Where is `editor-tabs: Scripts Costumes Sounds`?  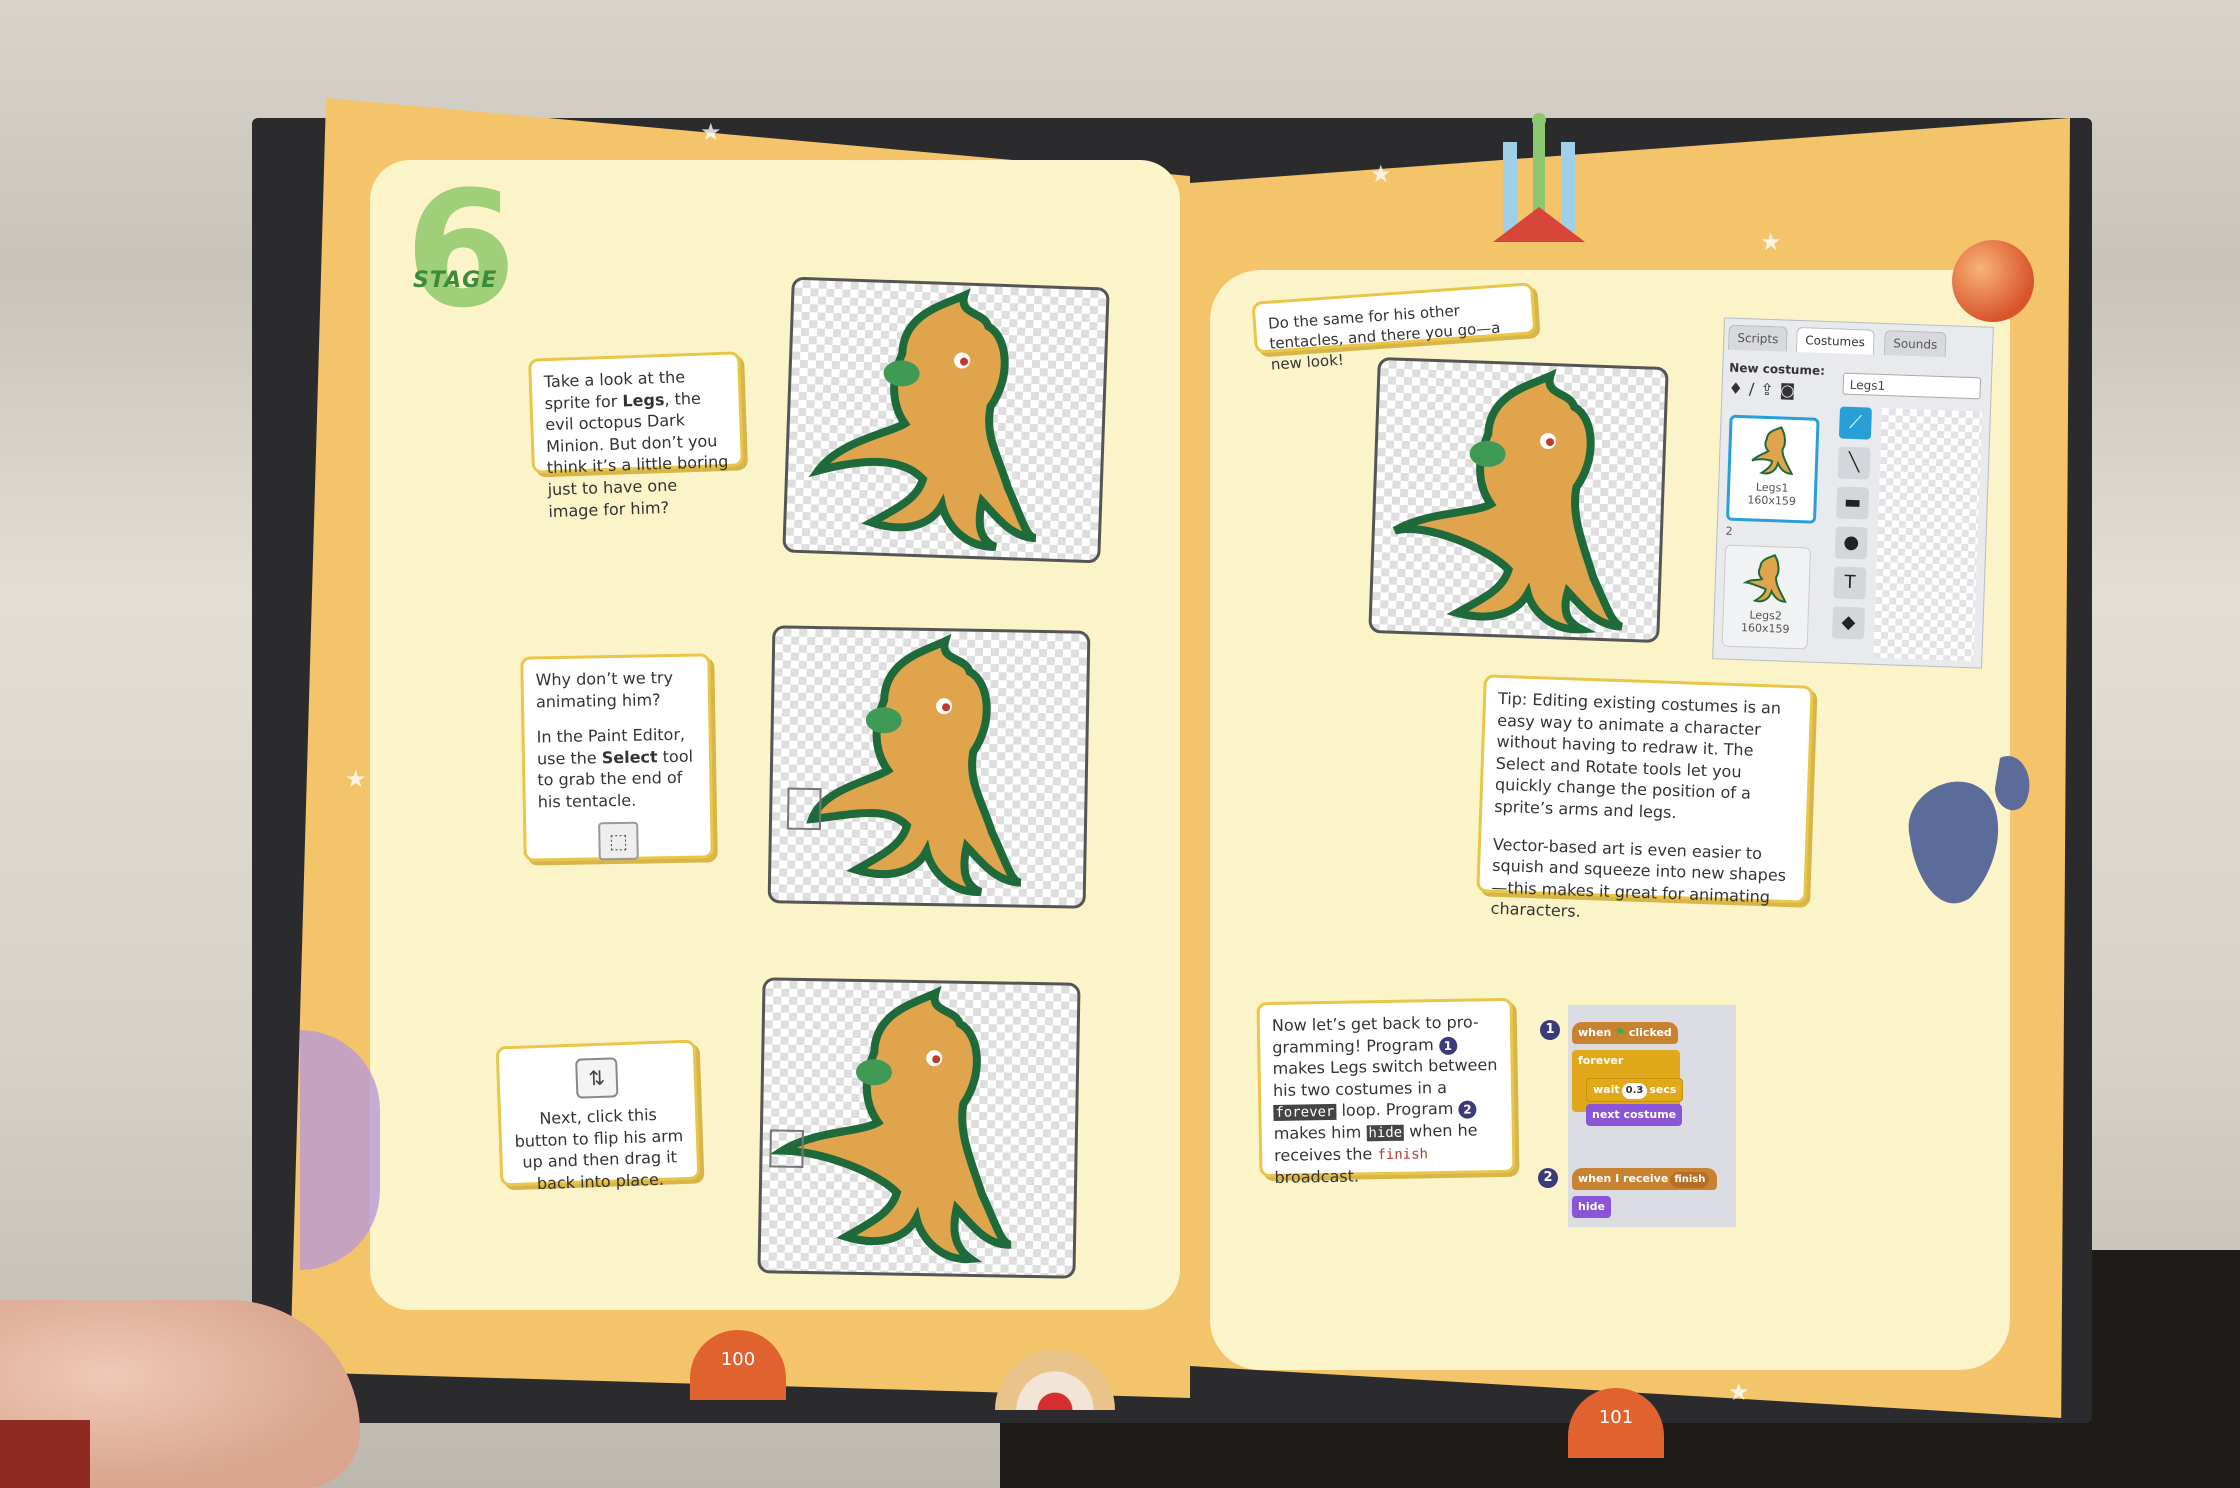
editor-tabs: Scripts Costumes Sounds is located at coordinates (1858, 338).